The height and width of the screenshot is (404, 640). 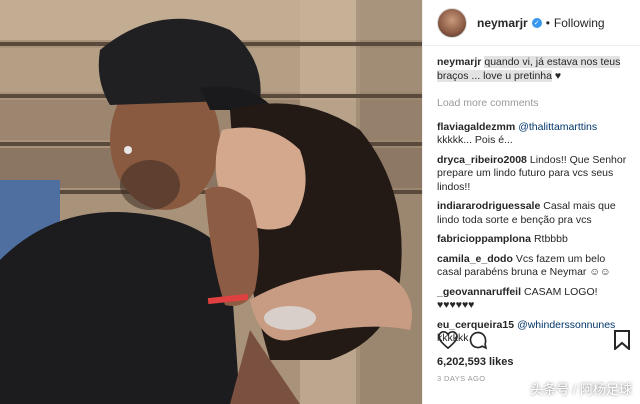 What do you see at coordinates (579, 23) in the screenshot?
I see `following-button: Following` at bounding box center [579, 23].